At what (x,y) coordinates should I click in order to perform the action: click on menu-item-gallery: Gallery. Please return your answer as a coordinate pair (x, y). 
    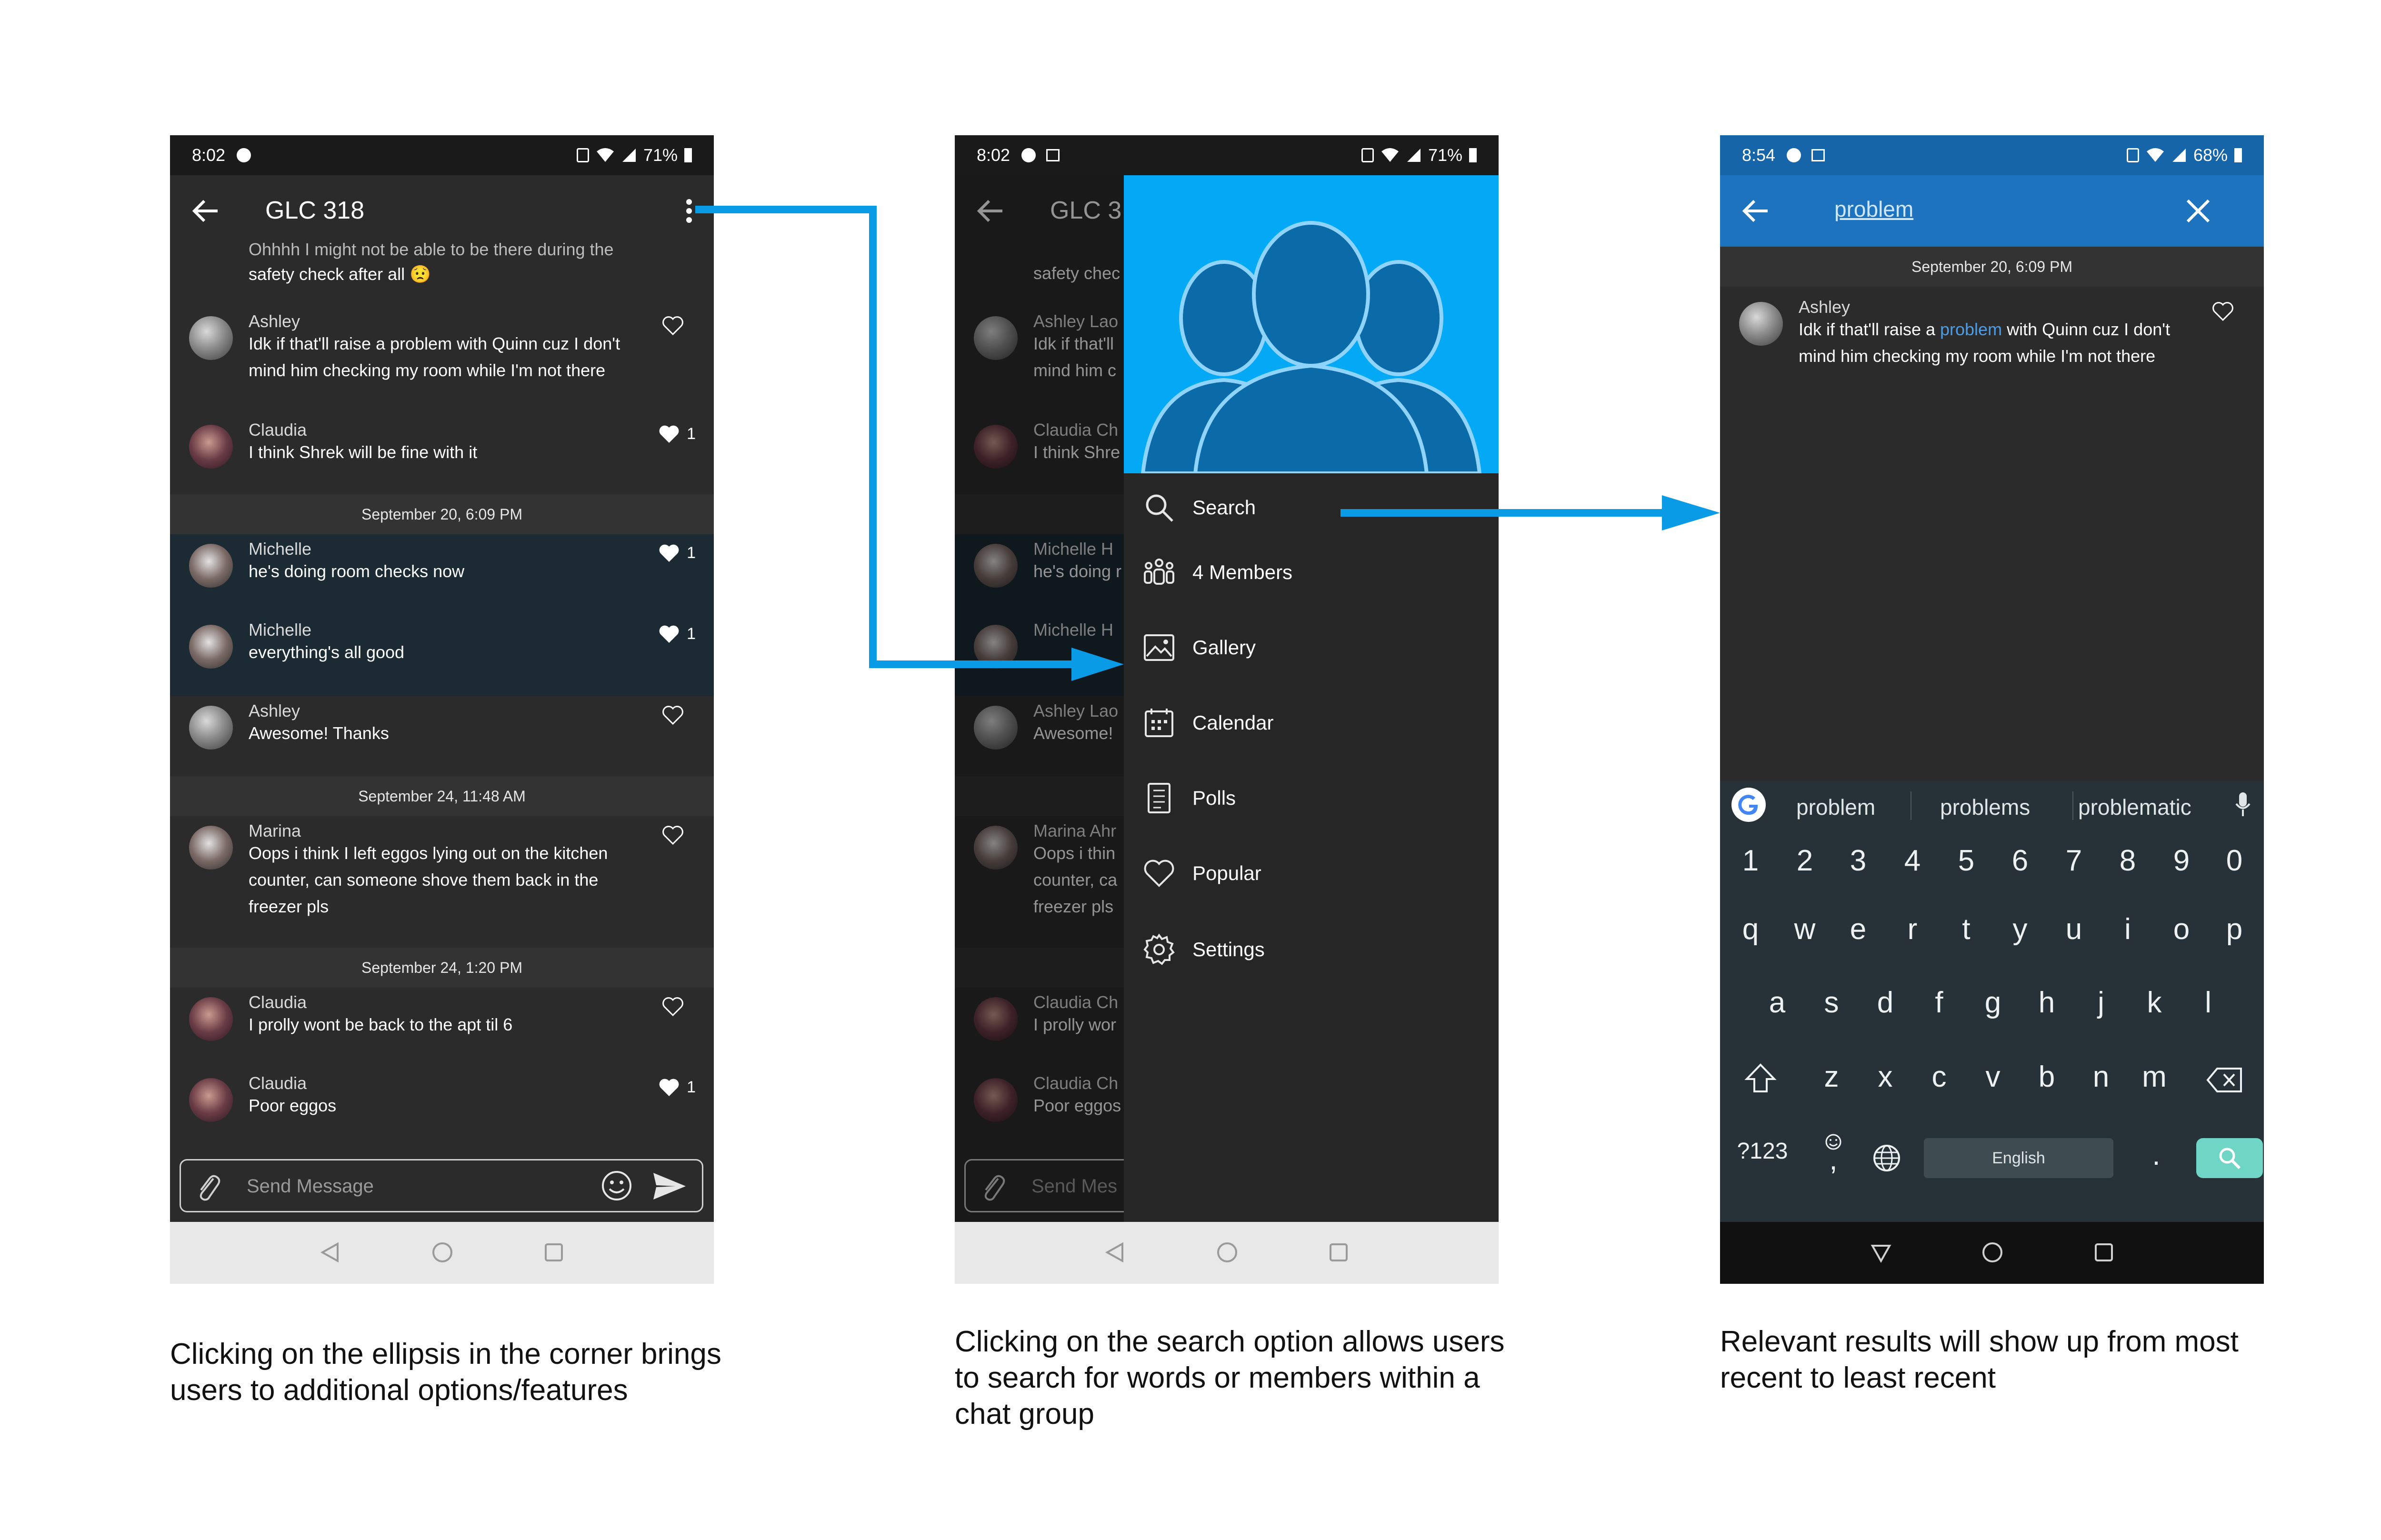
    Looking at the image, I should click on (1311, 646).